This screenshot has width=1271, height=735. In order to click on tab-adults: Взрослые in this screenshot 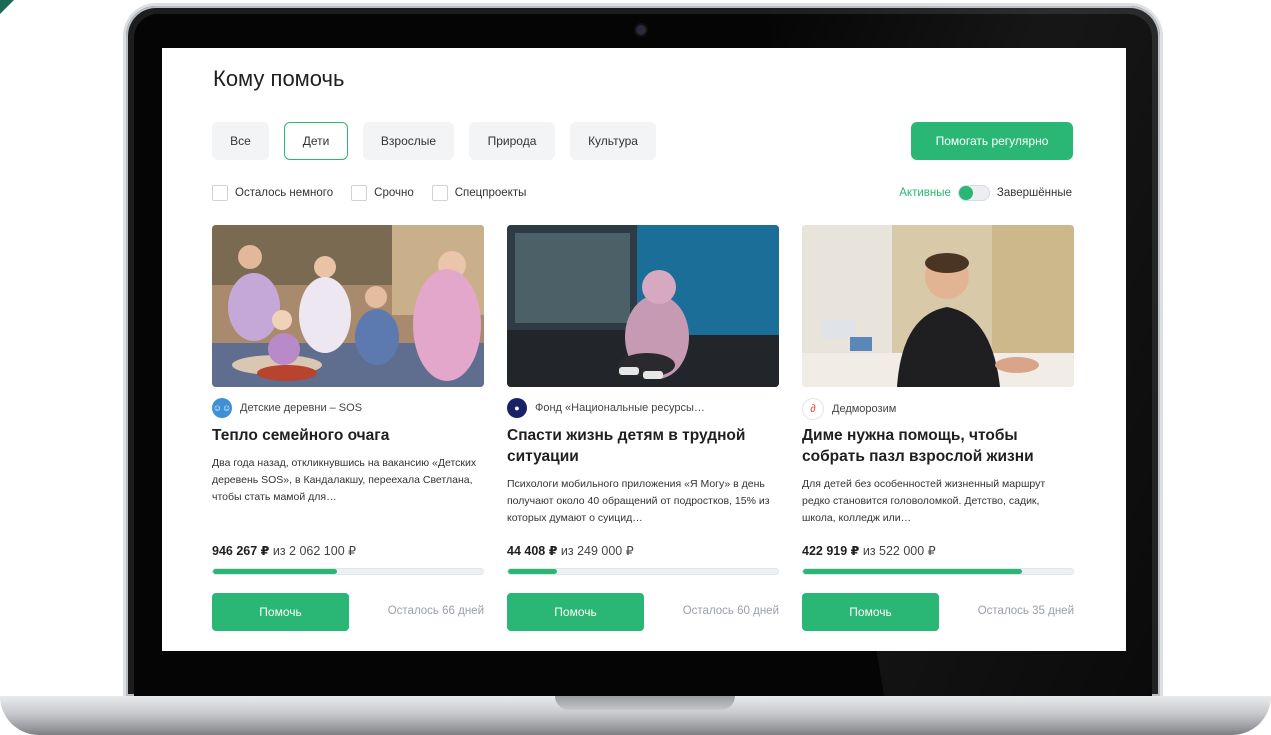, I will do `click(408, 141)`.